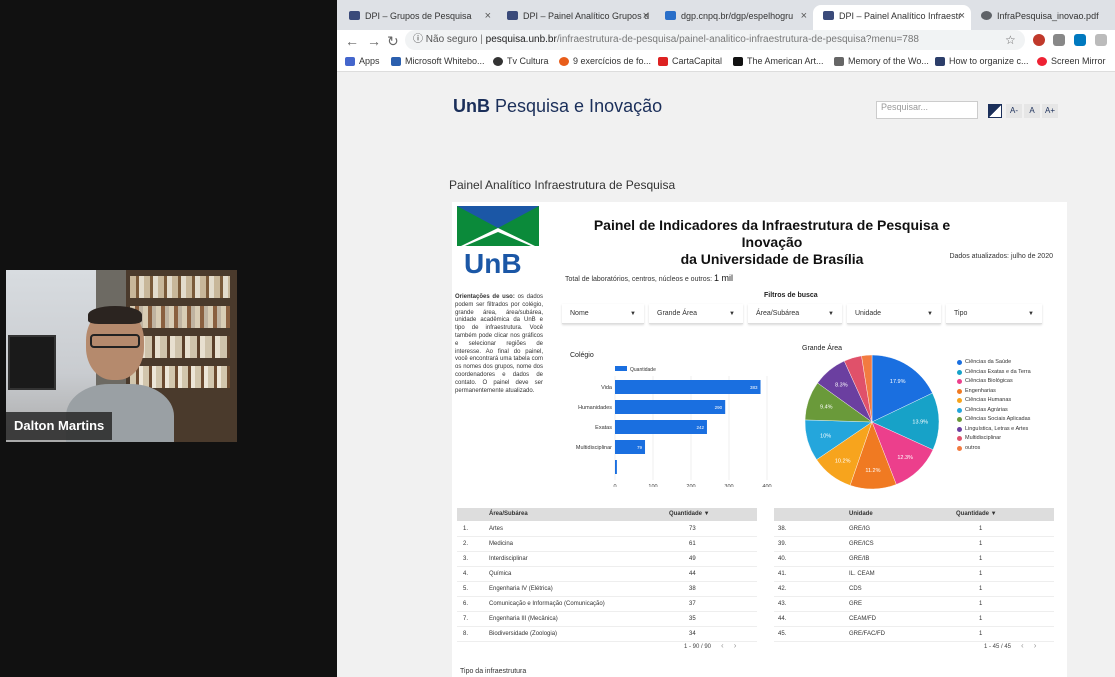  I want to click on filter-unidade: Unidade ▼, so click(894, 314).